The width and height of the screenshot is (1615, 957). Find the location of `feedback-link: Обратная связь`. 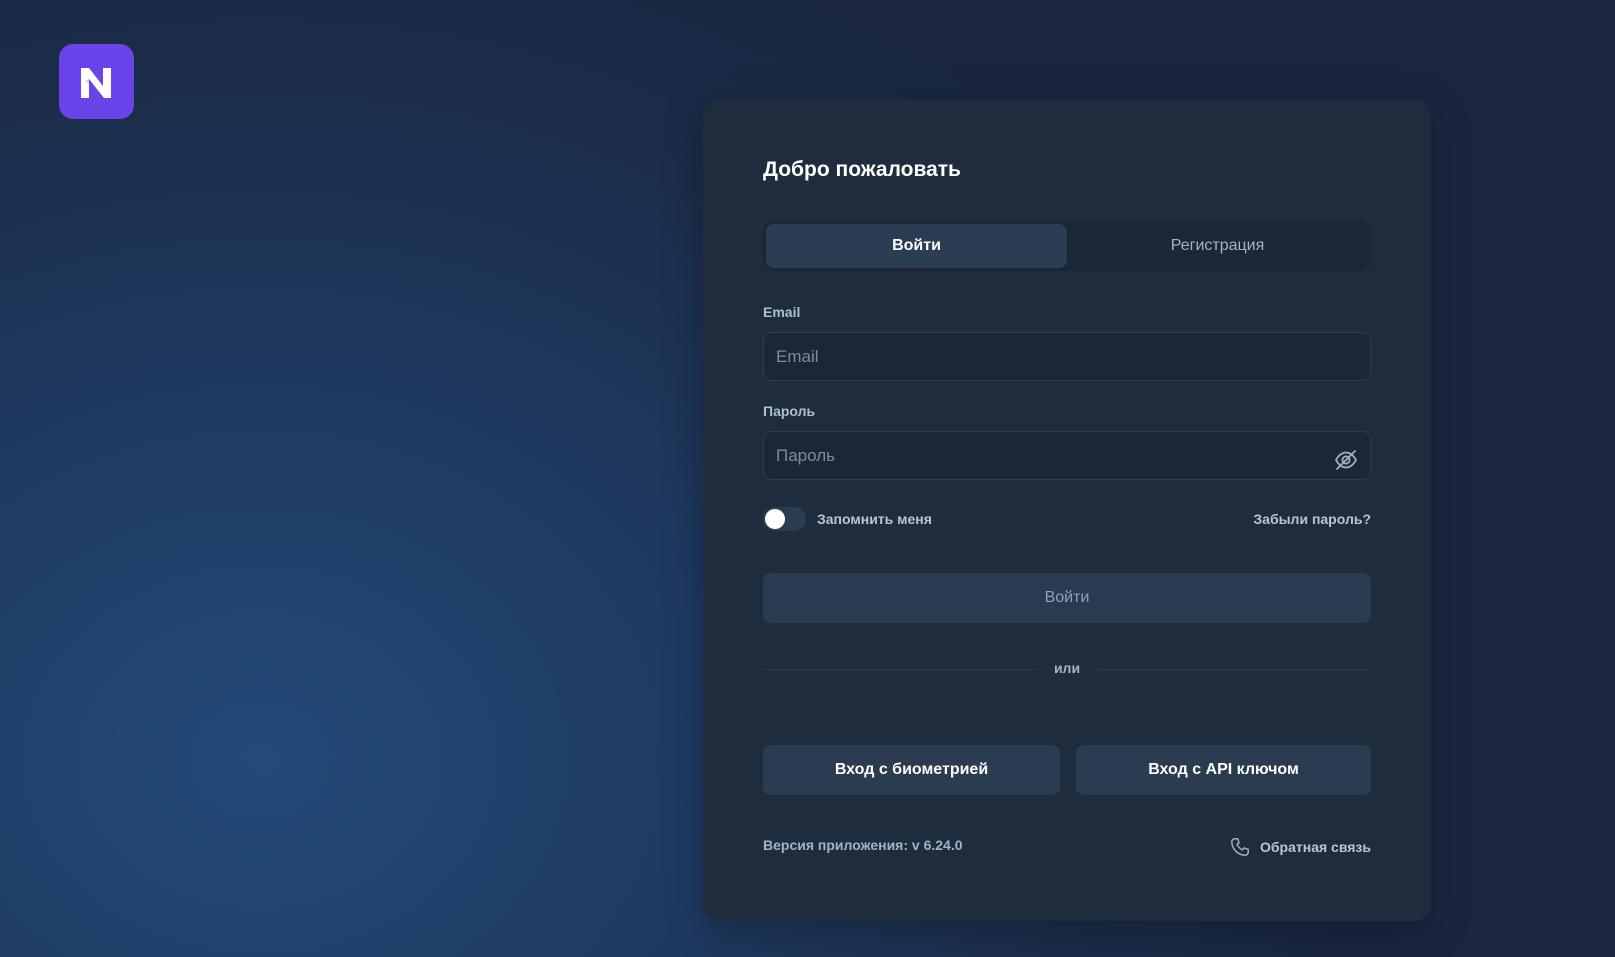

feedback-link: Обратная связь is located at coordinates (1300, 847).